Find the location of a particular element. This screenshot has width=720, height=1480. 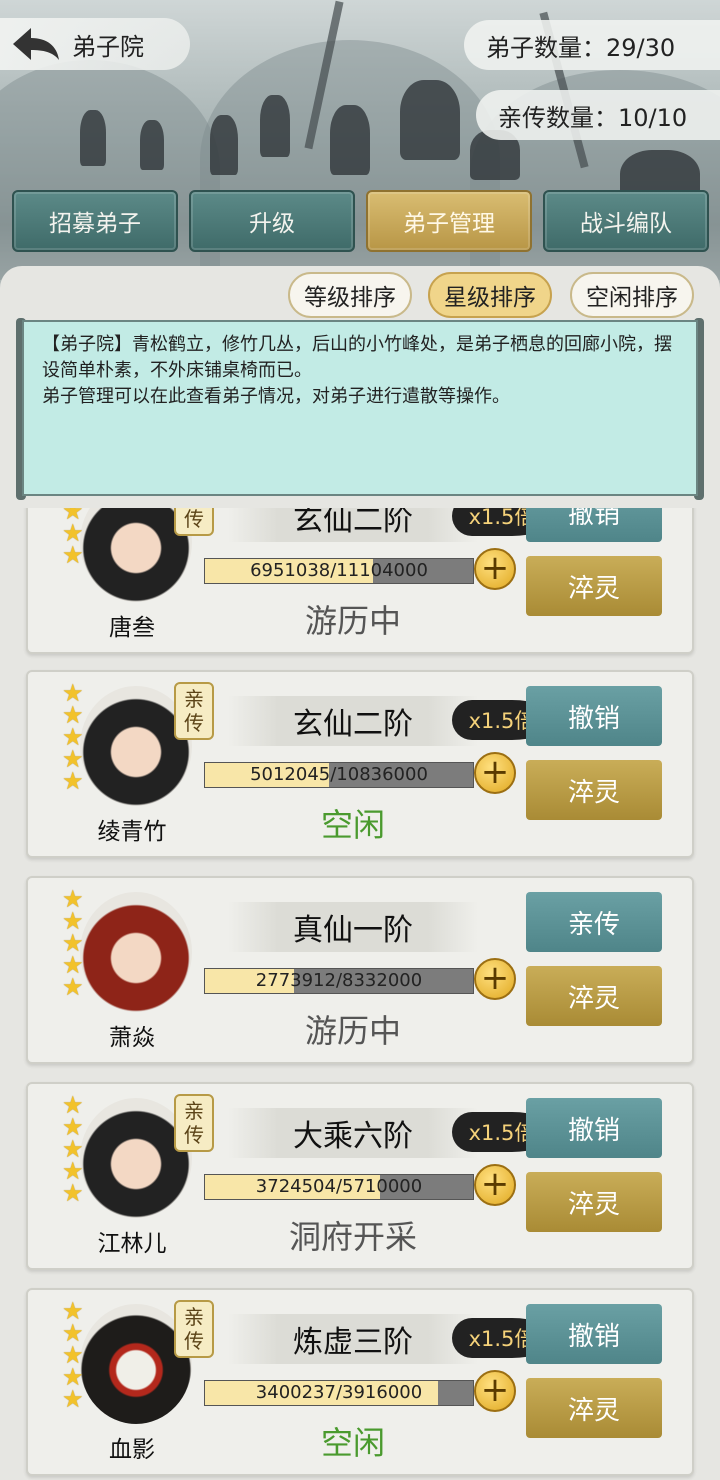

exp-text: 5012045/10836000 is located at coordinates (339, 774).